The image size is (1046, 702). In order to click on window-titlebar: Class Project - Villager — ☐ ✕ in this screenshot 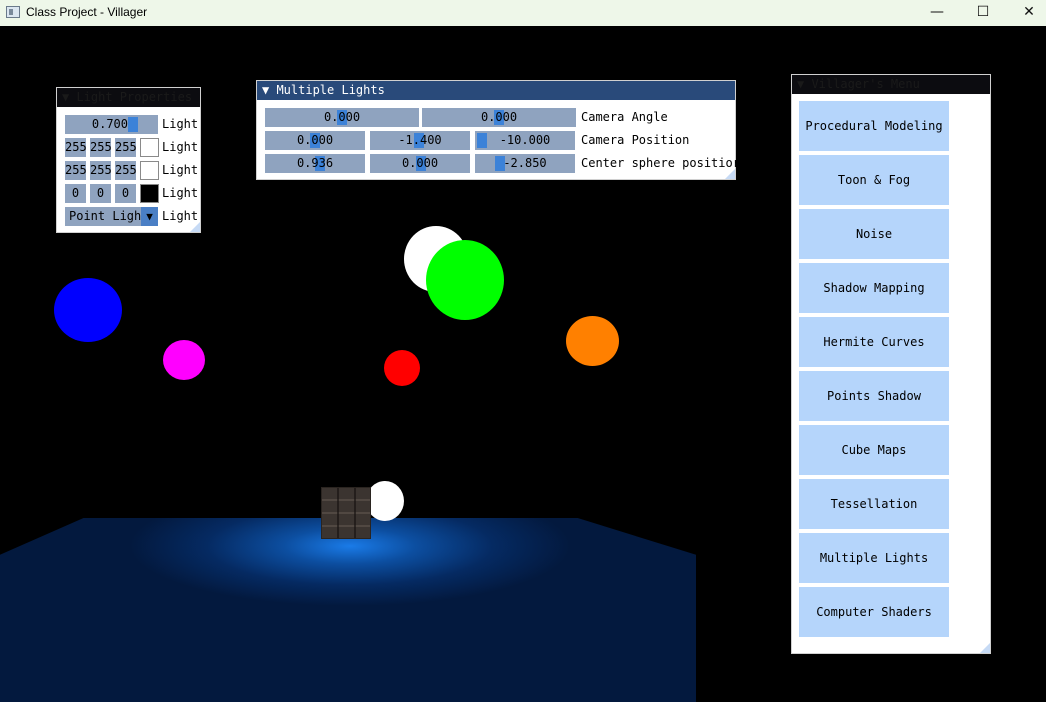, I will do `click(523, 13)`.